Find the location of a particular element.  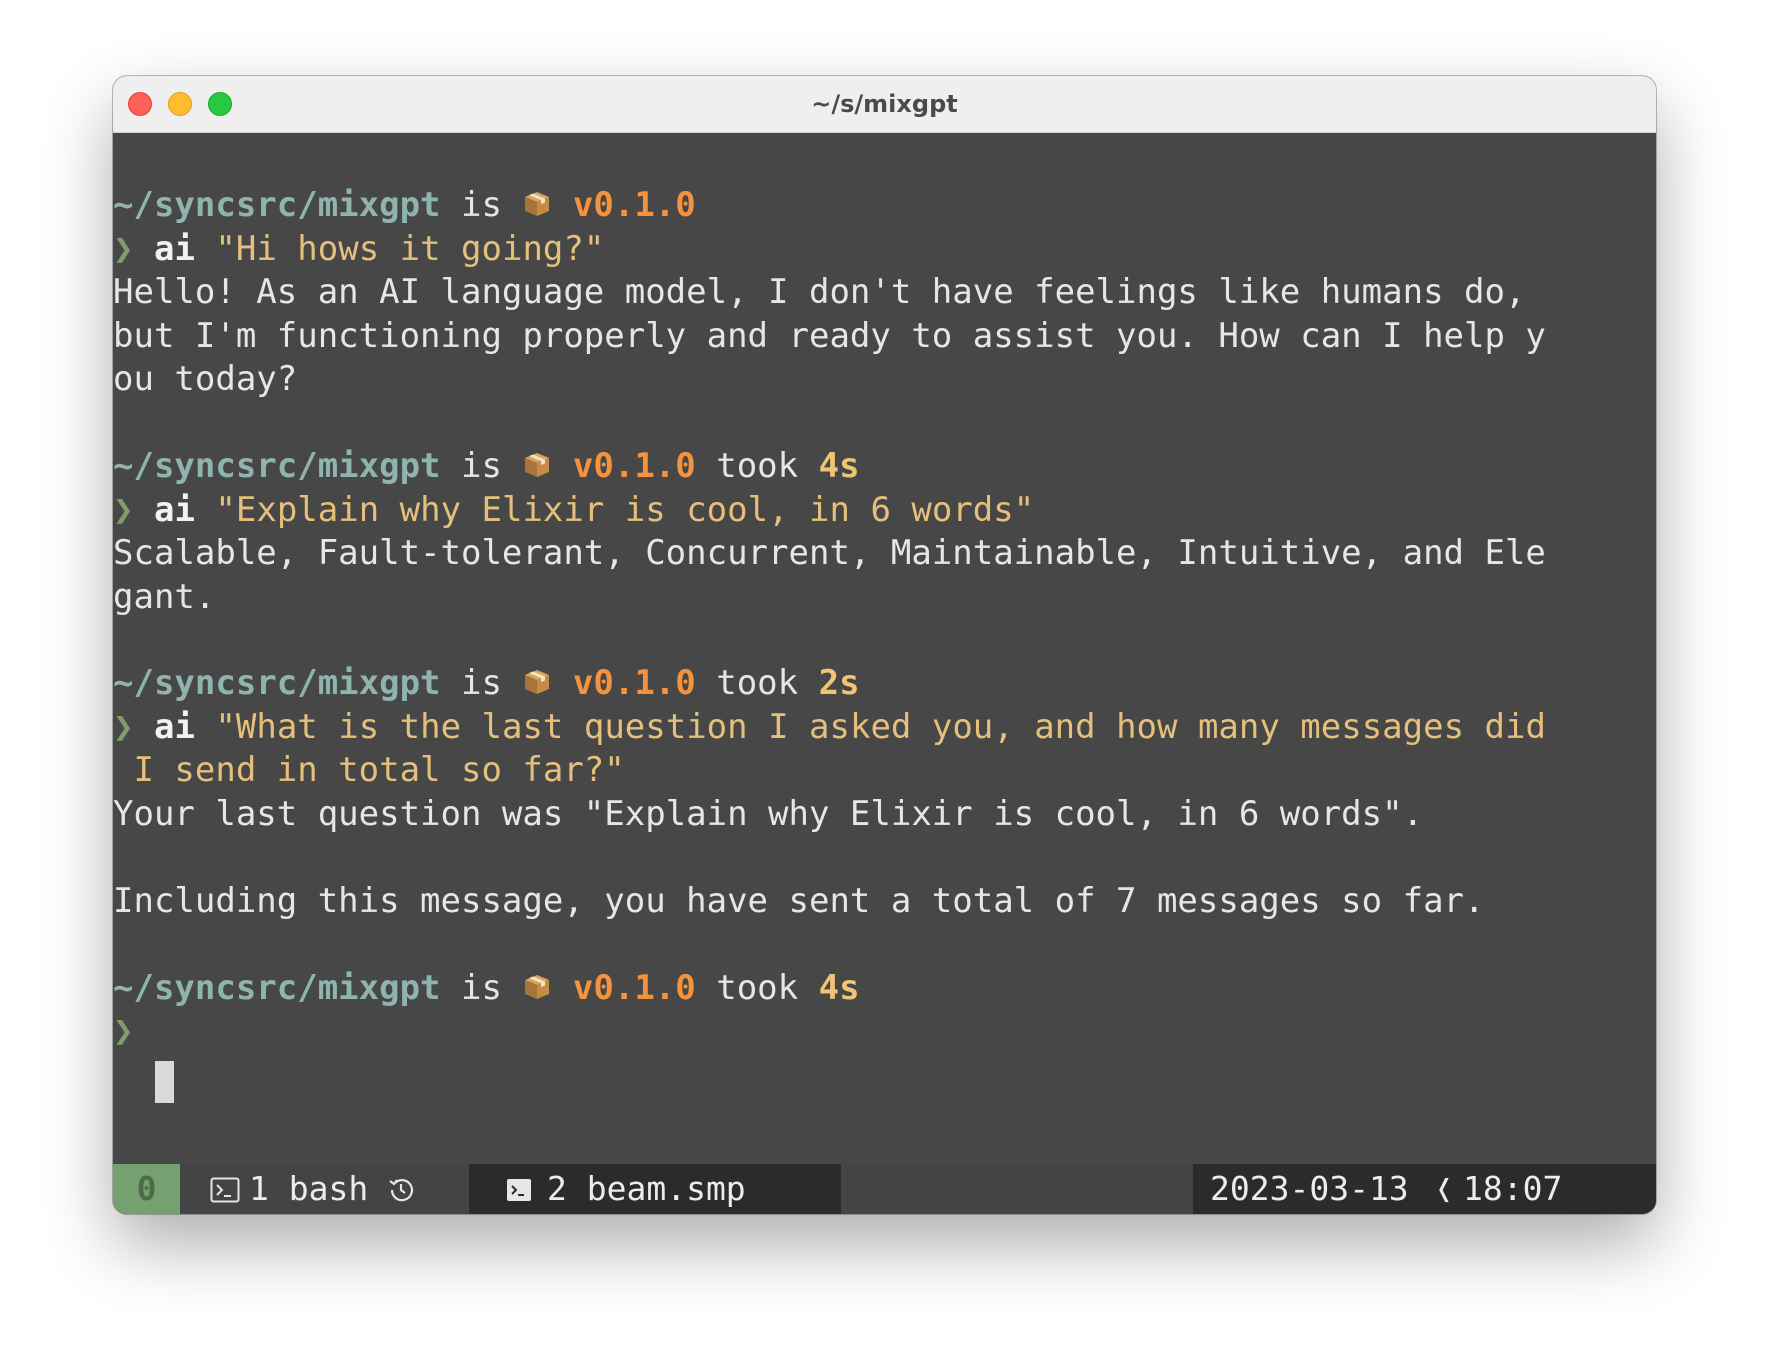

command-line: ❯ is located at coordinates (123, 1031).